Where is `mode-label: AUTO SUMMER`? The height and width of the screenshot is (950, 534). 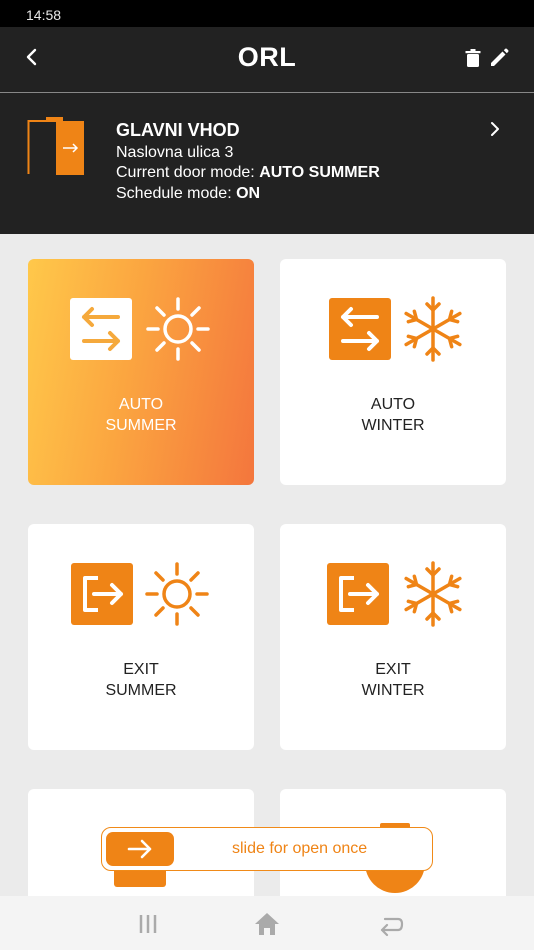
mode-label: AUTO SUMMER is located at coordinates (141, 415).